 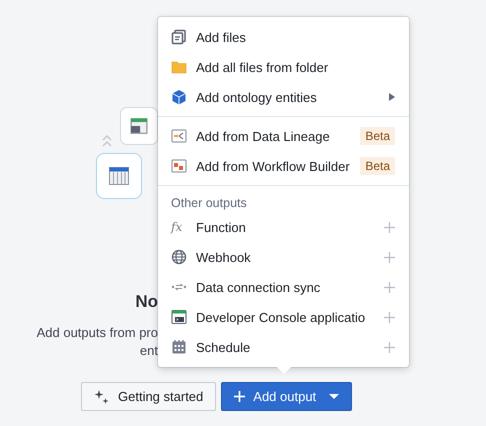 What do you see at coordinates (283, 317) in the screenshot?
I see `menu-item: Developer Console applicatio` at bounding box center [283, 317].